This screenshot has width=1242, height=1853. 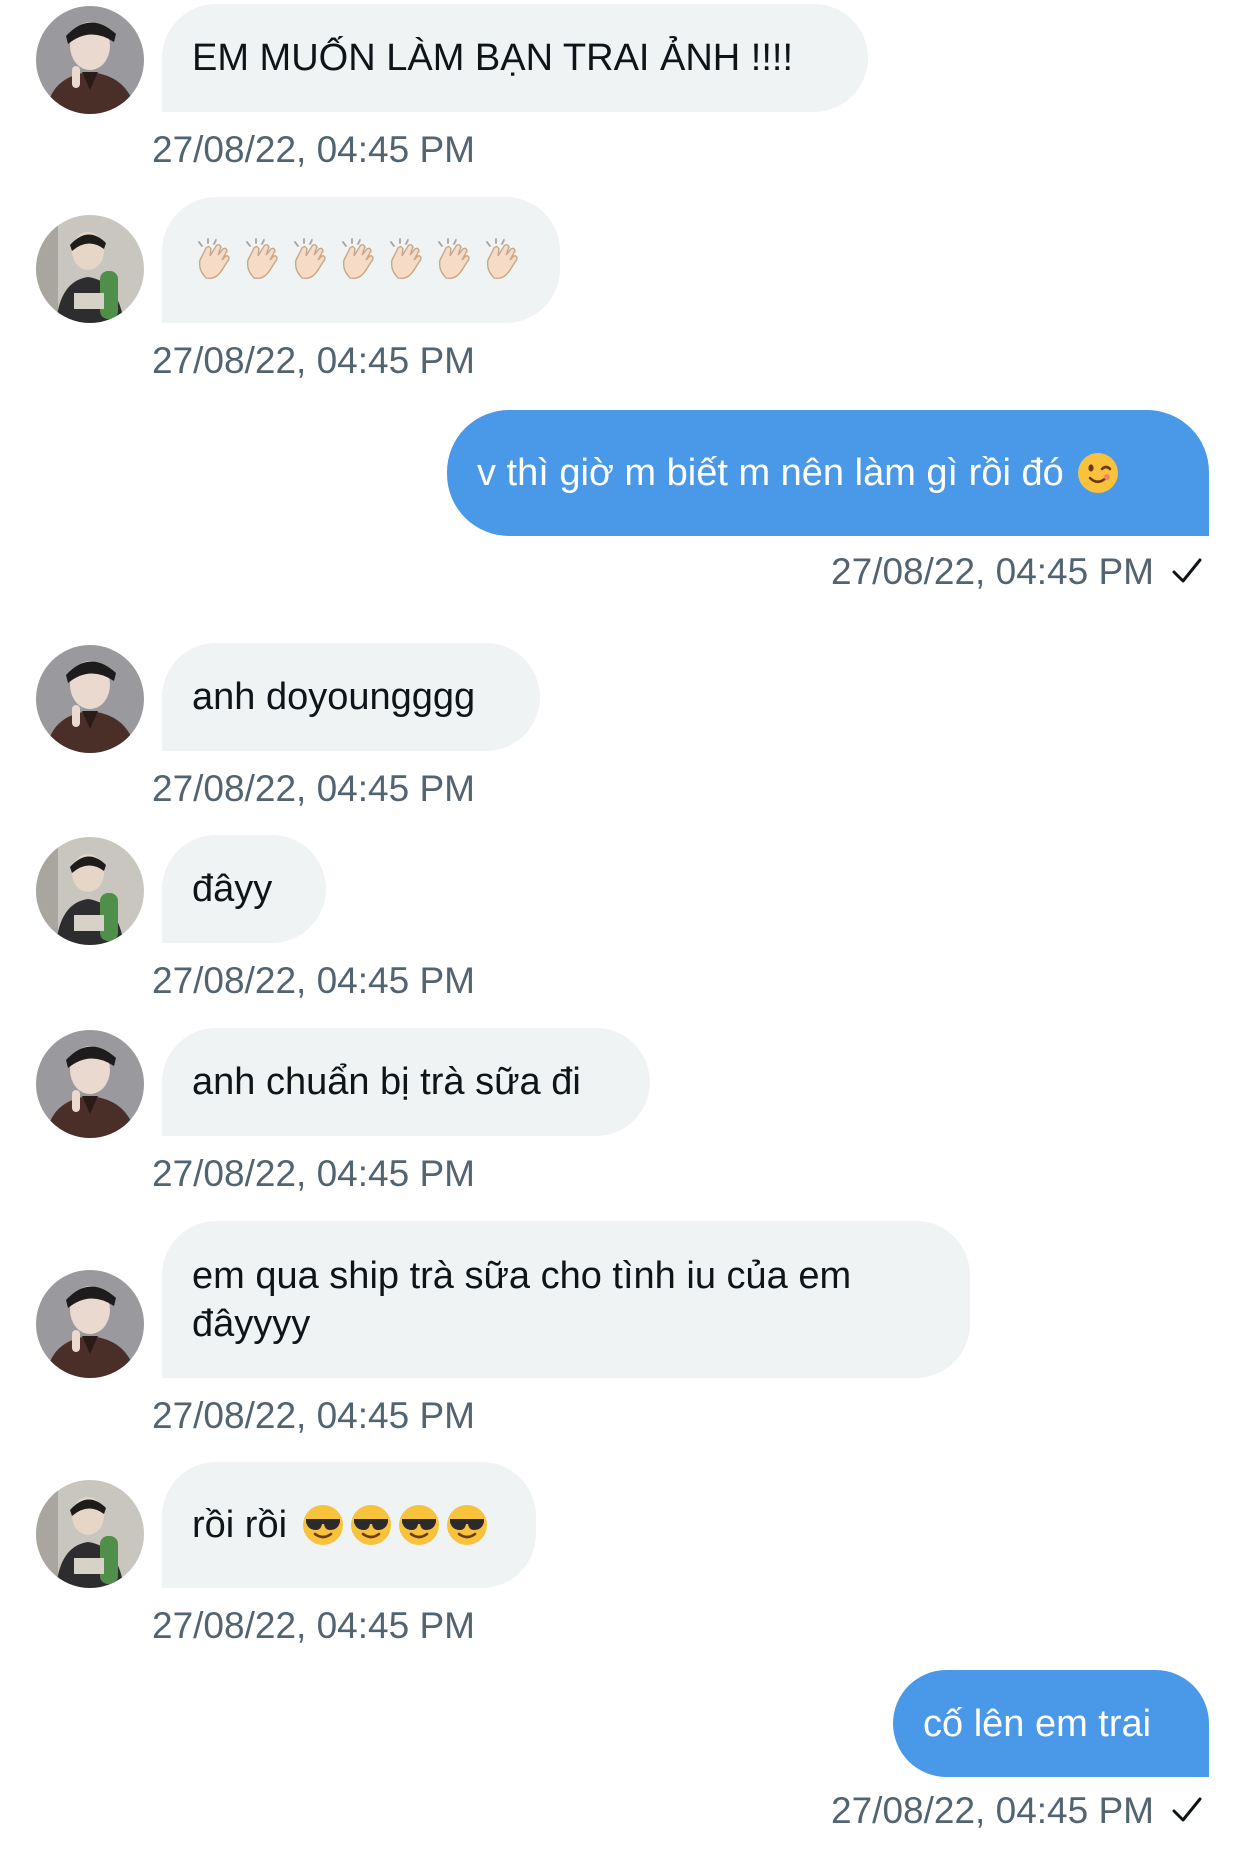 I want to click on message-text: đâyy, so click(x=232, y=889).